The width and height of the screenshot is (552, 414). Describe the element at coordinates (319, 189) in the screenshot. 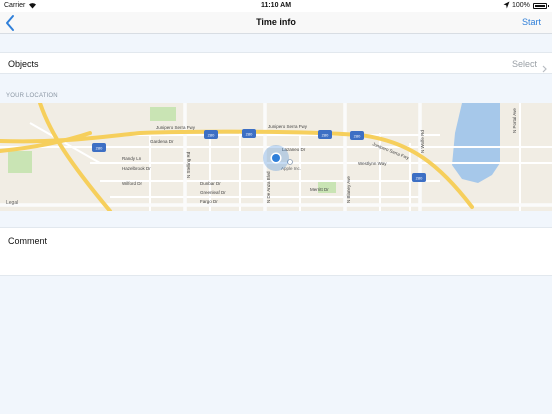

I see `street-label: Merritt Dr` at that location.